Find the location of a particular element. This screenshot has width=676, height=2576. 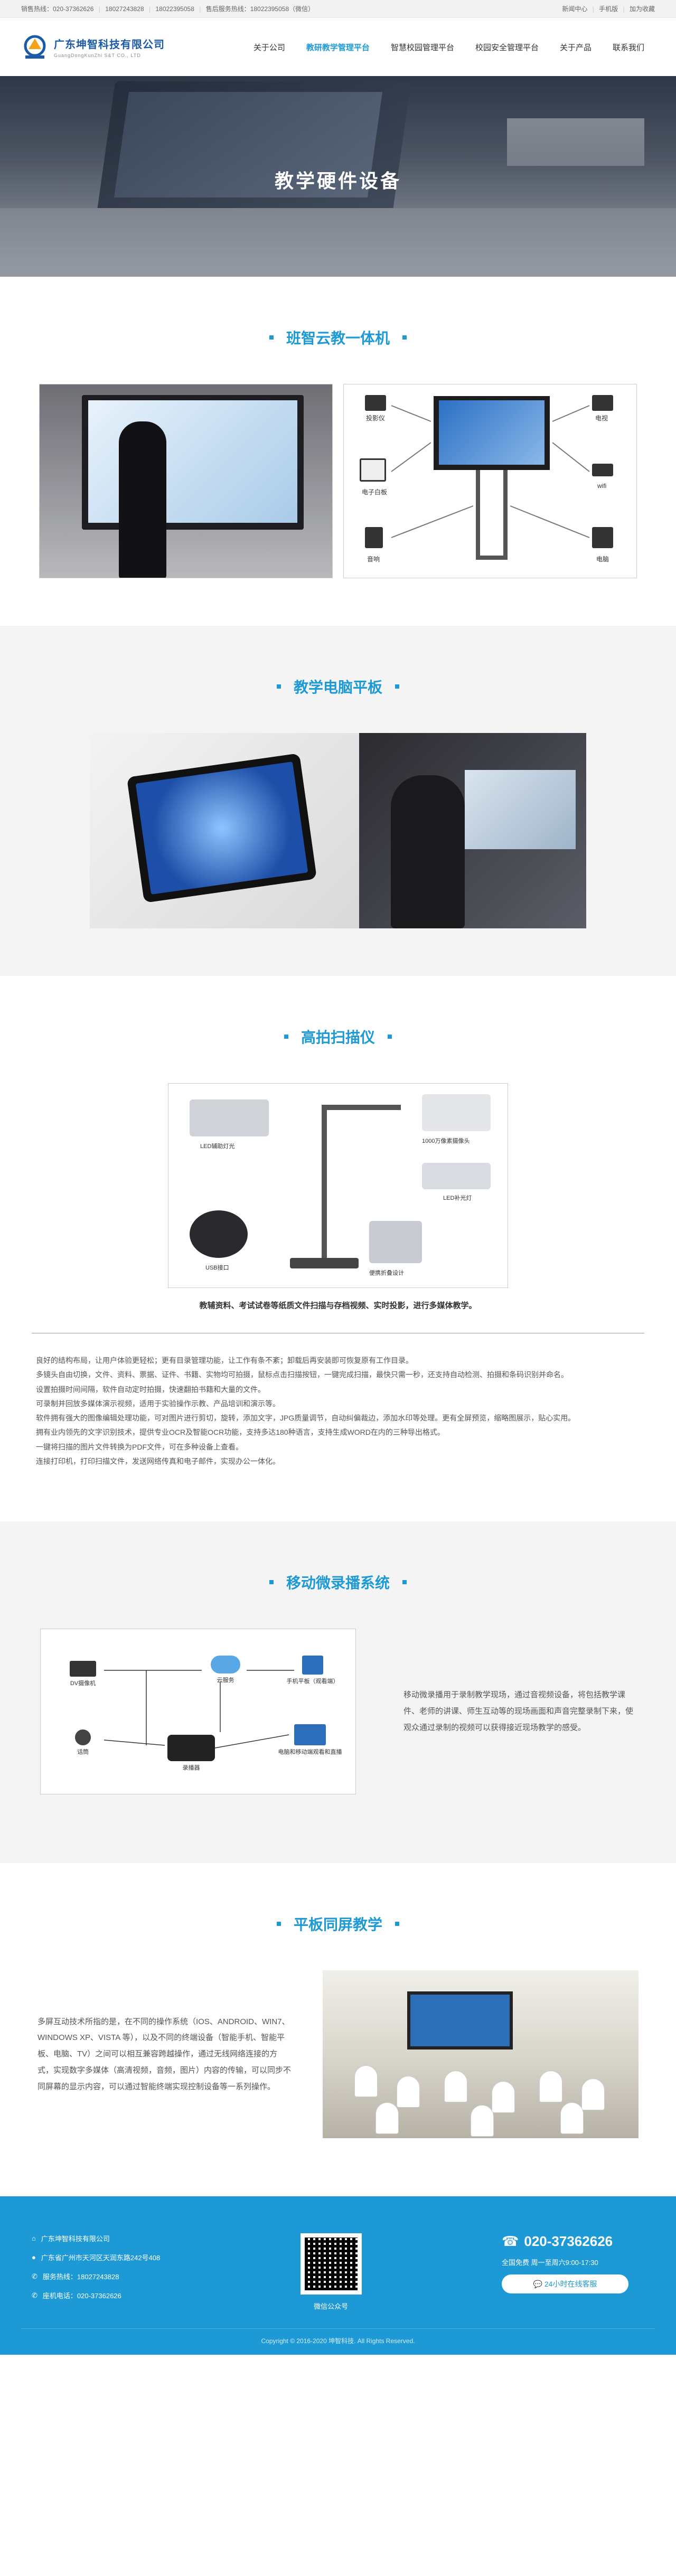

top-links: 新闻中心 | 手机版 | 加为收藏 is located at coordinates (603, 8).